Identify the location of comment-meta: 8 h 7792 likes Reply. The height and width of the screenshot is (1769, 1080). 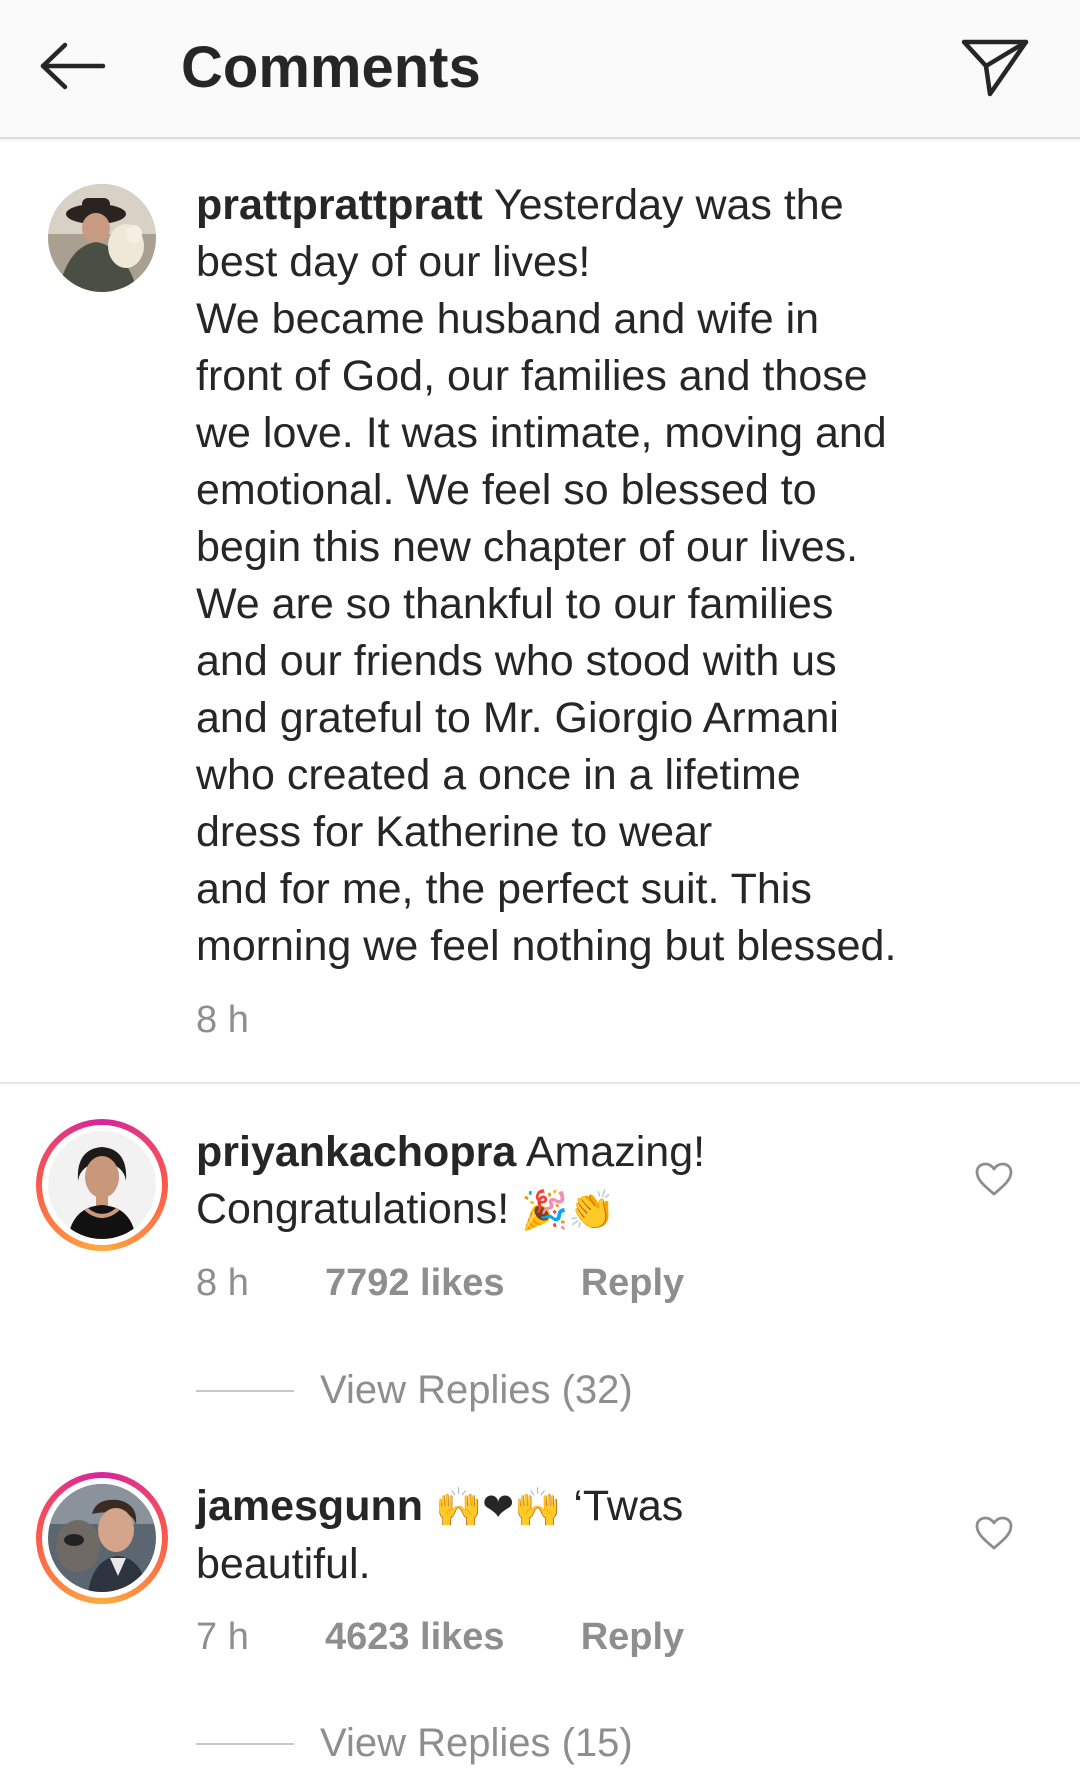
(440, 1283).